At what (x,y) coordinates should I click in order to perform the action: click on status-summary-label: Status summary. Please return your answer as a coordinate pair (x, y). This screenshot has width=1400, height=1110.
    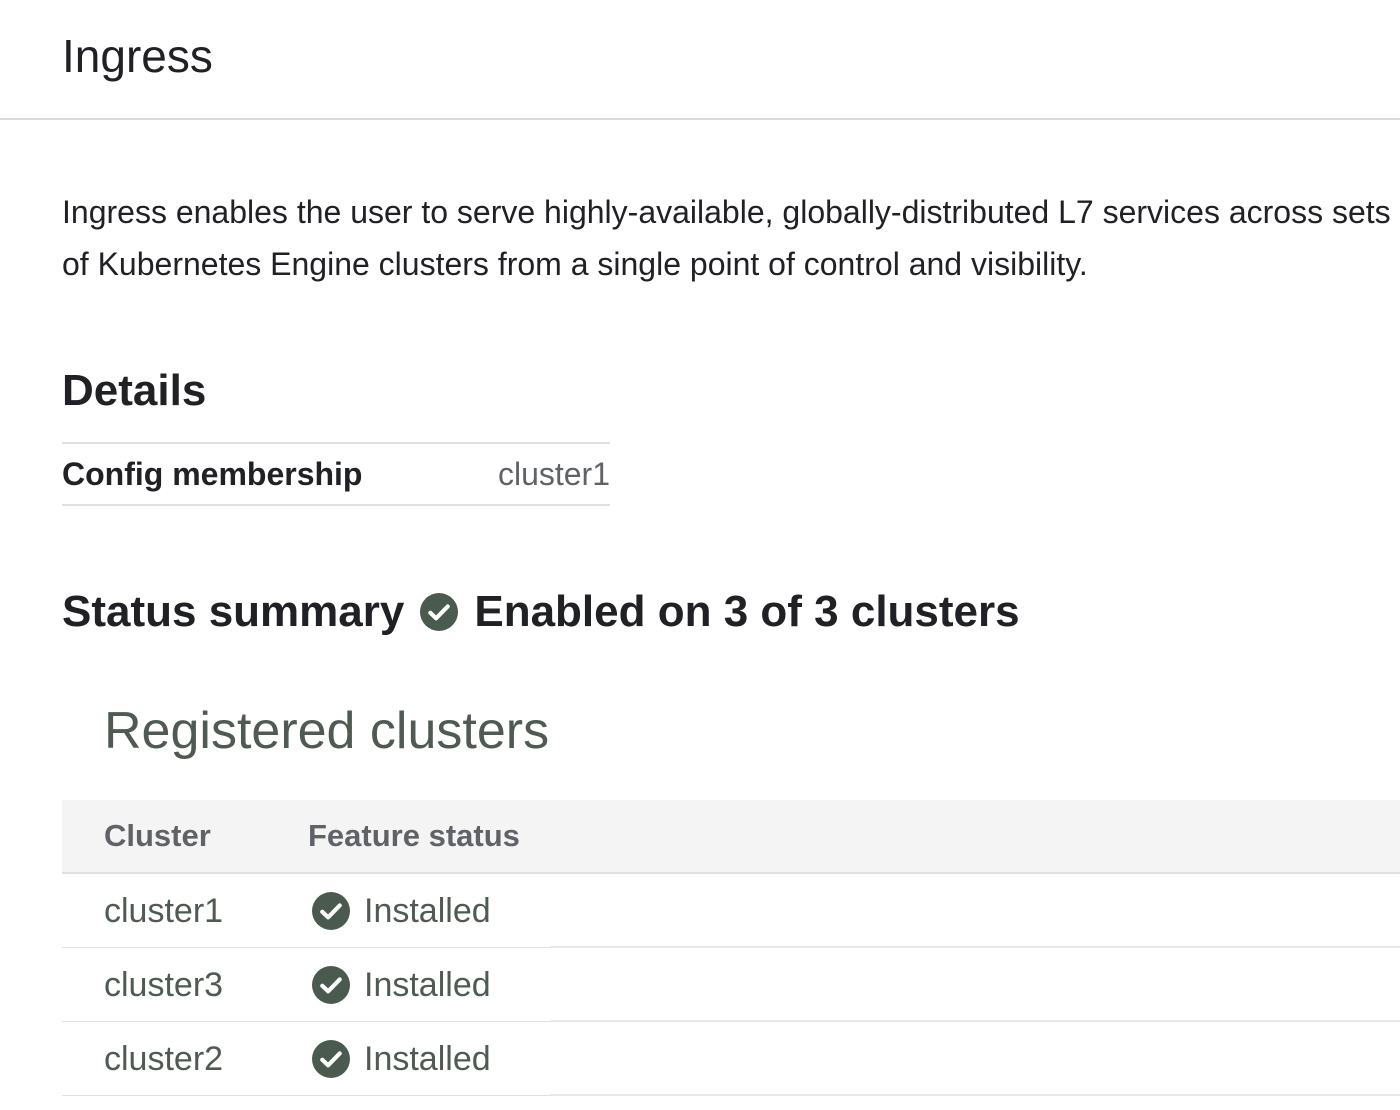
    Looking at the image, I should click on (233, 611).